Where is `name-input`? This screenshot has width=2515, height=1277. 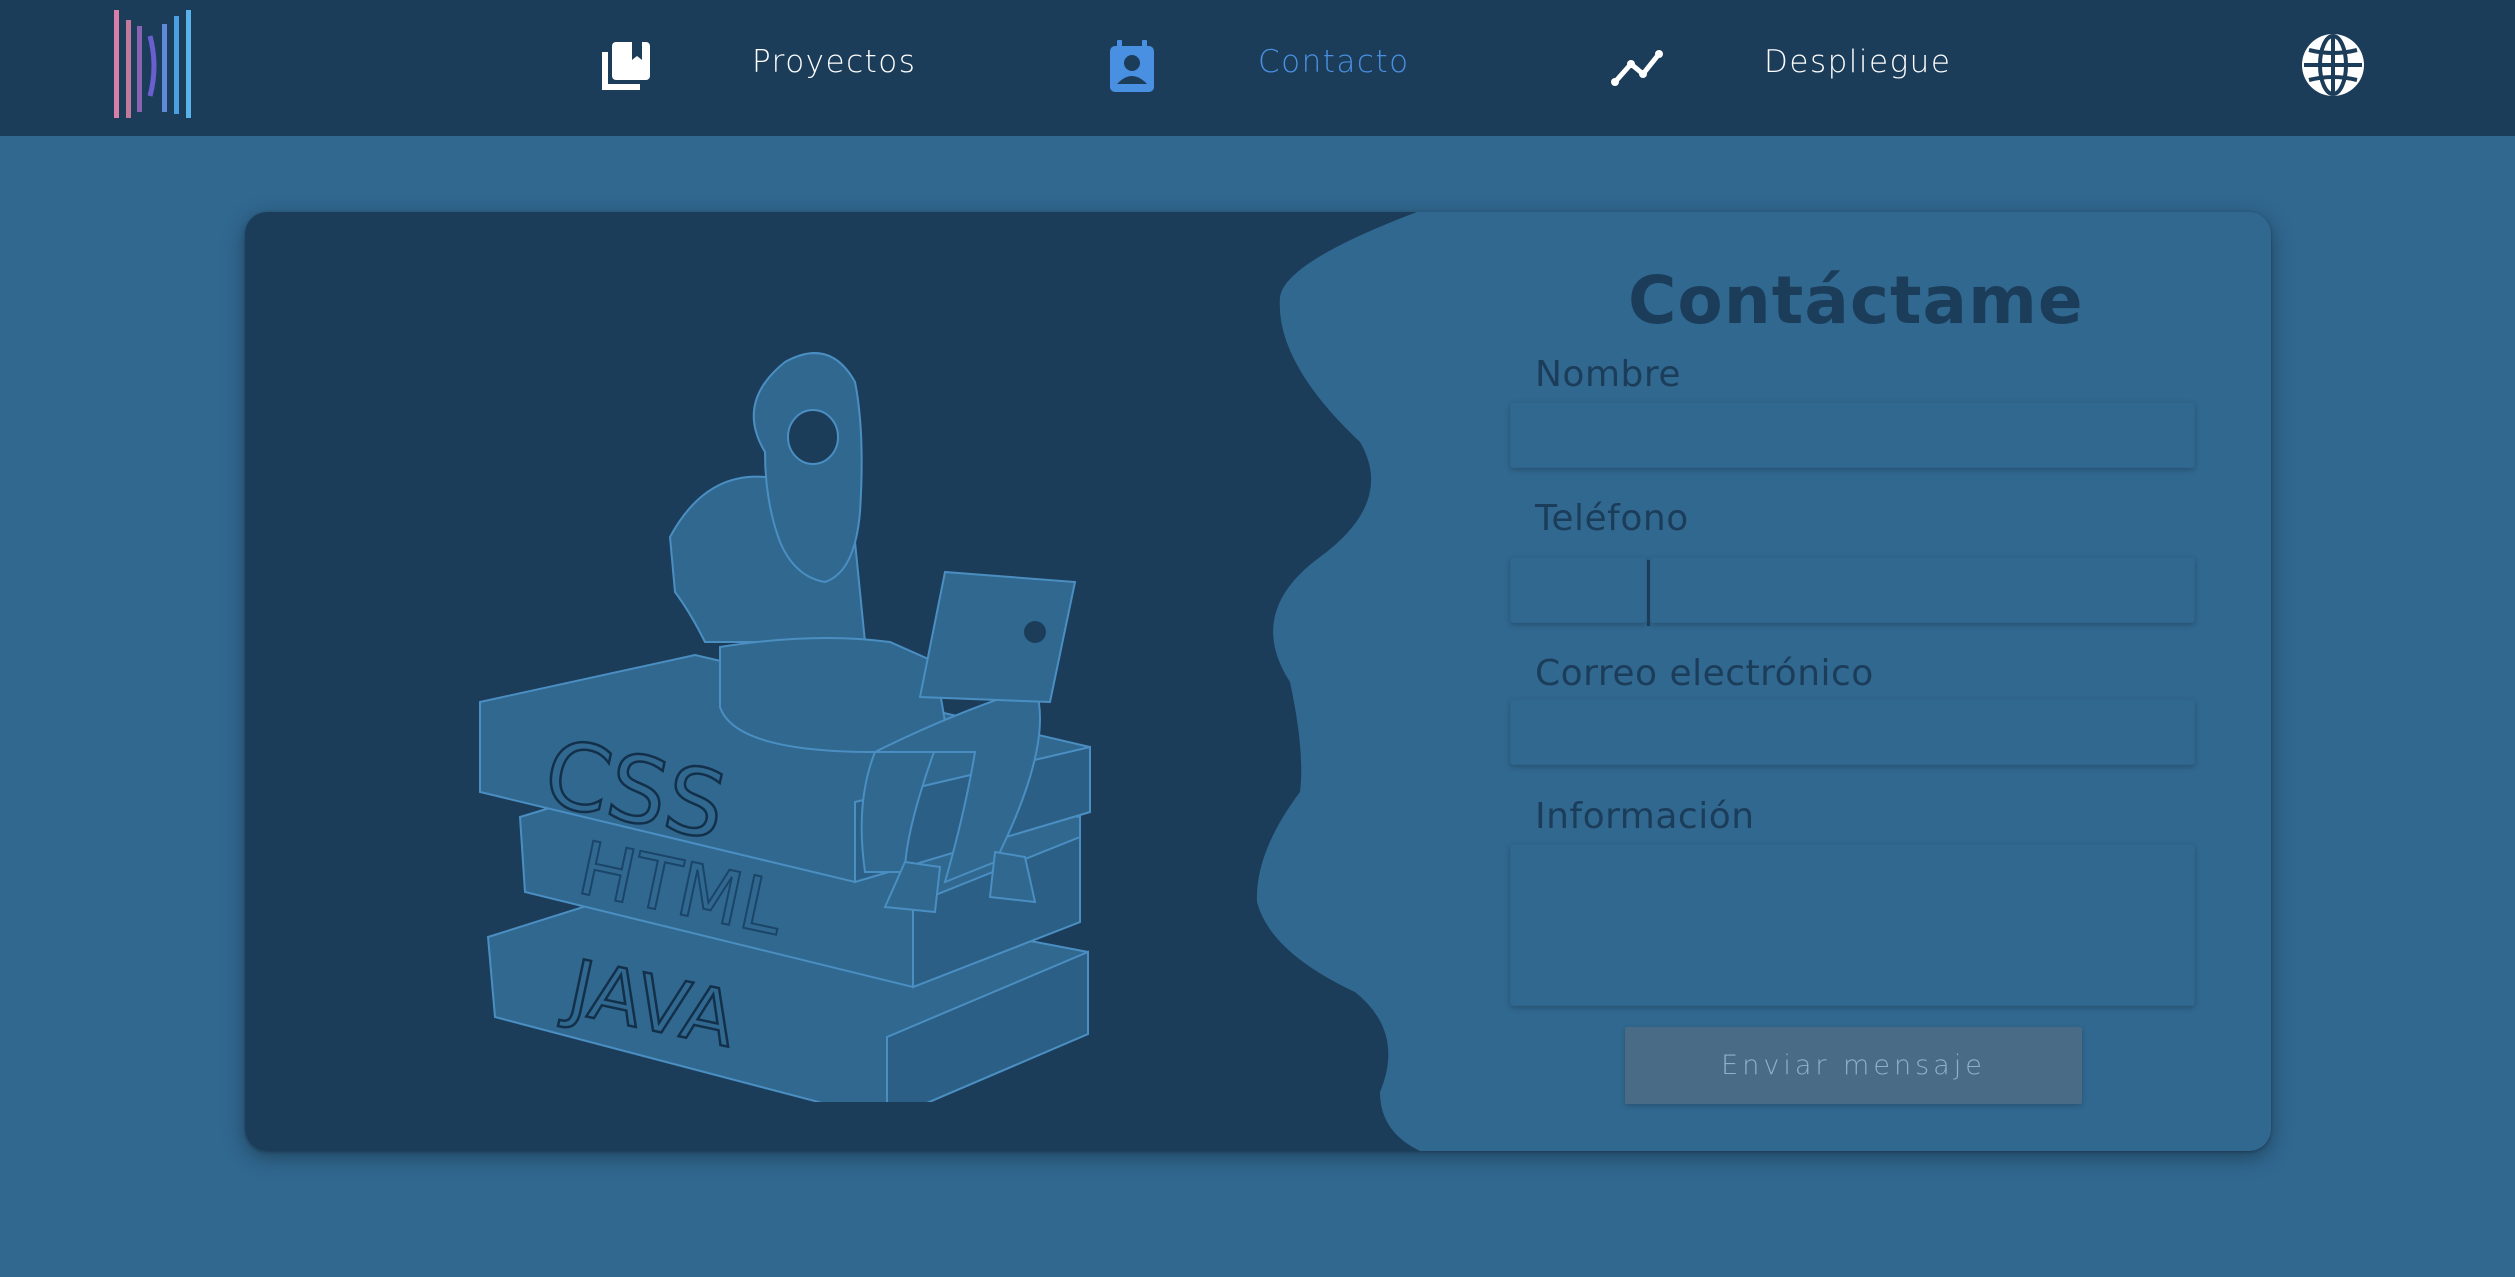
name-input is located at coordinates (1852, 435).